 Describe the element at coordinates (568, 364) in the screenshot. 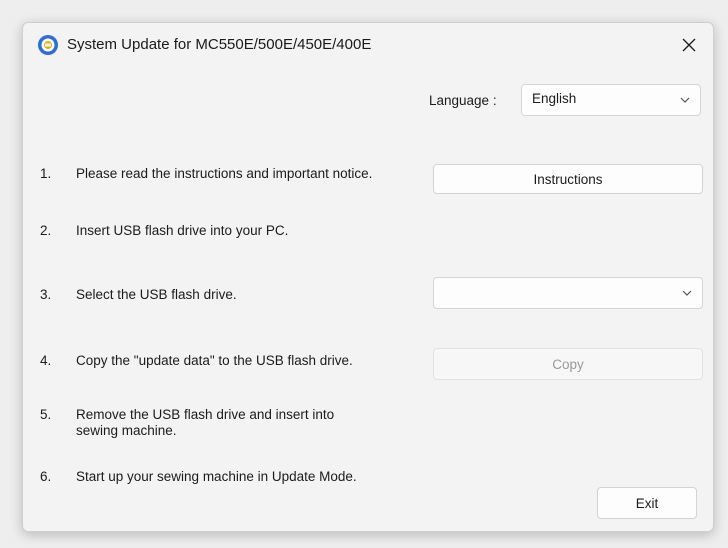

I see `copy-button: Copy` at that location.